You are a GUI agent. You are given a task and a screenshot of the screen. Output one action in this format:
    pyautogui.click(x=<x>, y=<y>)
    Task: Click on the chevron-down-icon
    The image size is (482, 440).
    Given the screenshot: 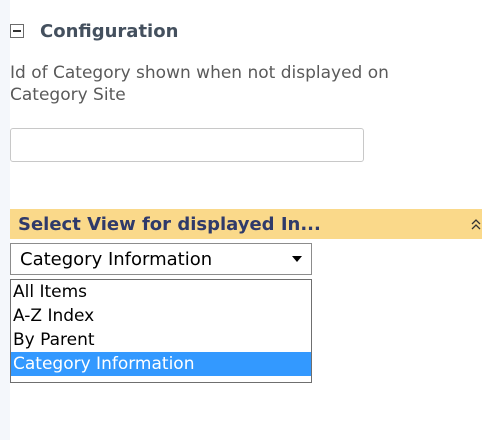 What is the action you would take?
    pyautogui.click(x=297, y=259)
    